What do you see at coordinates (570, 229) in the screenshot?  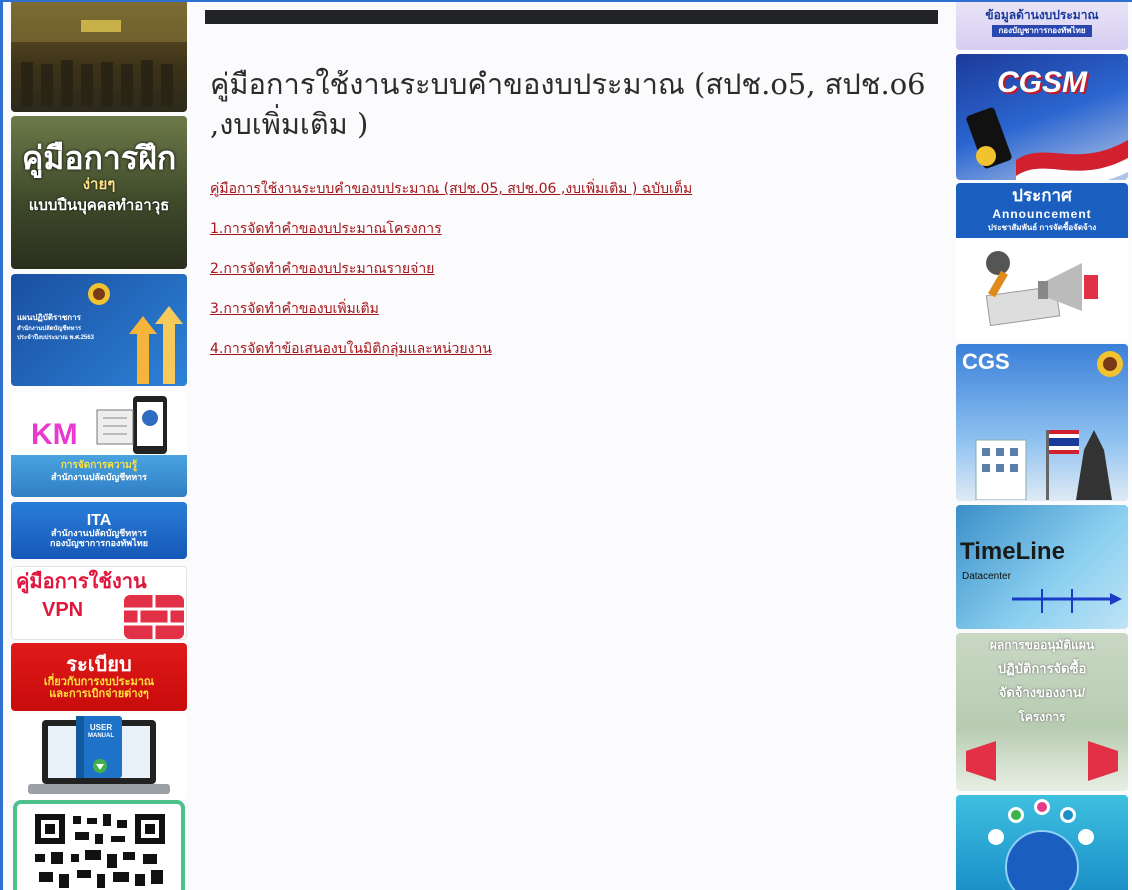 I see `project-budget-link: 1.การจัดทำคำของบประมาณโครงการ` at bounding box center [570, 229].